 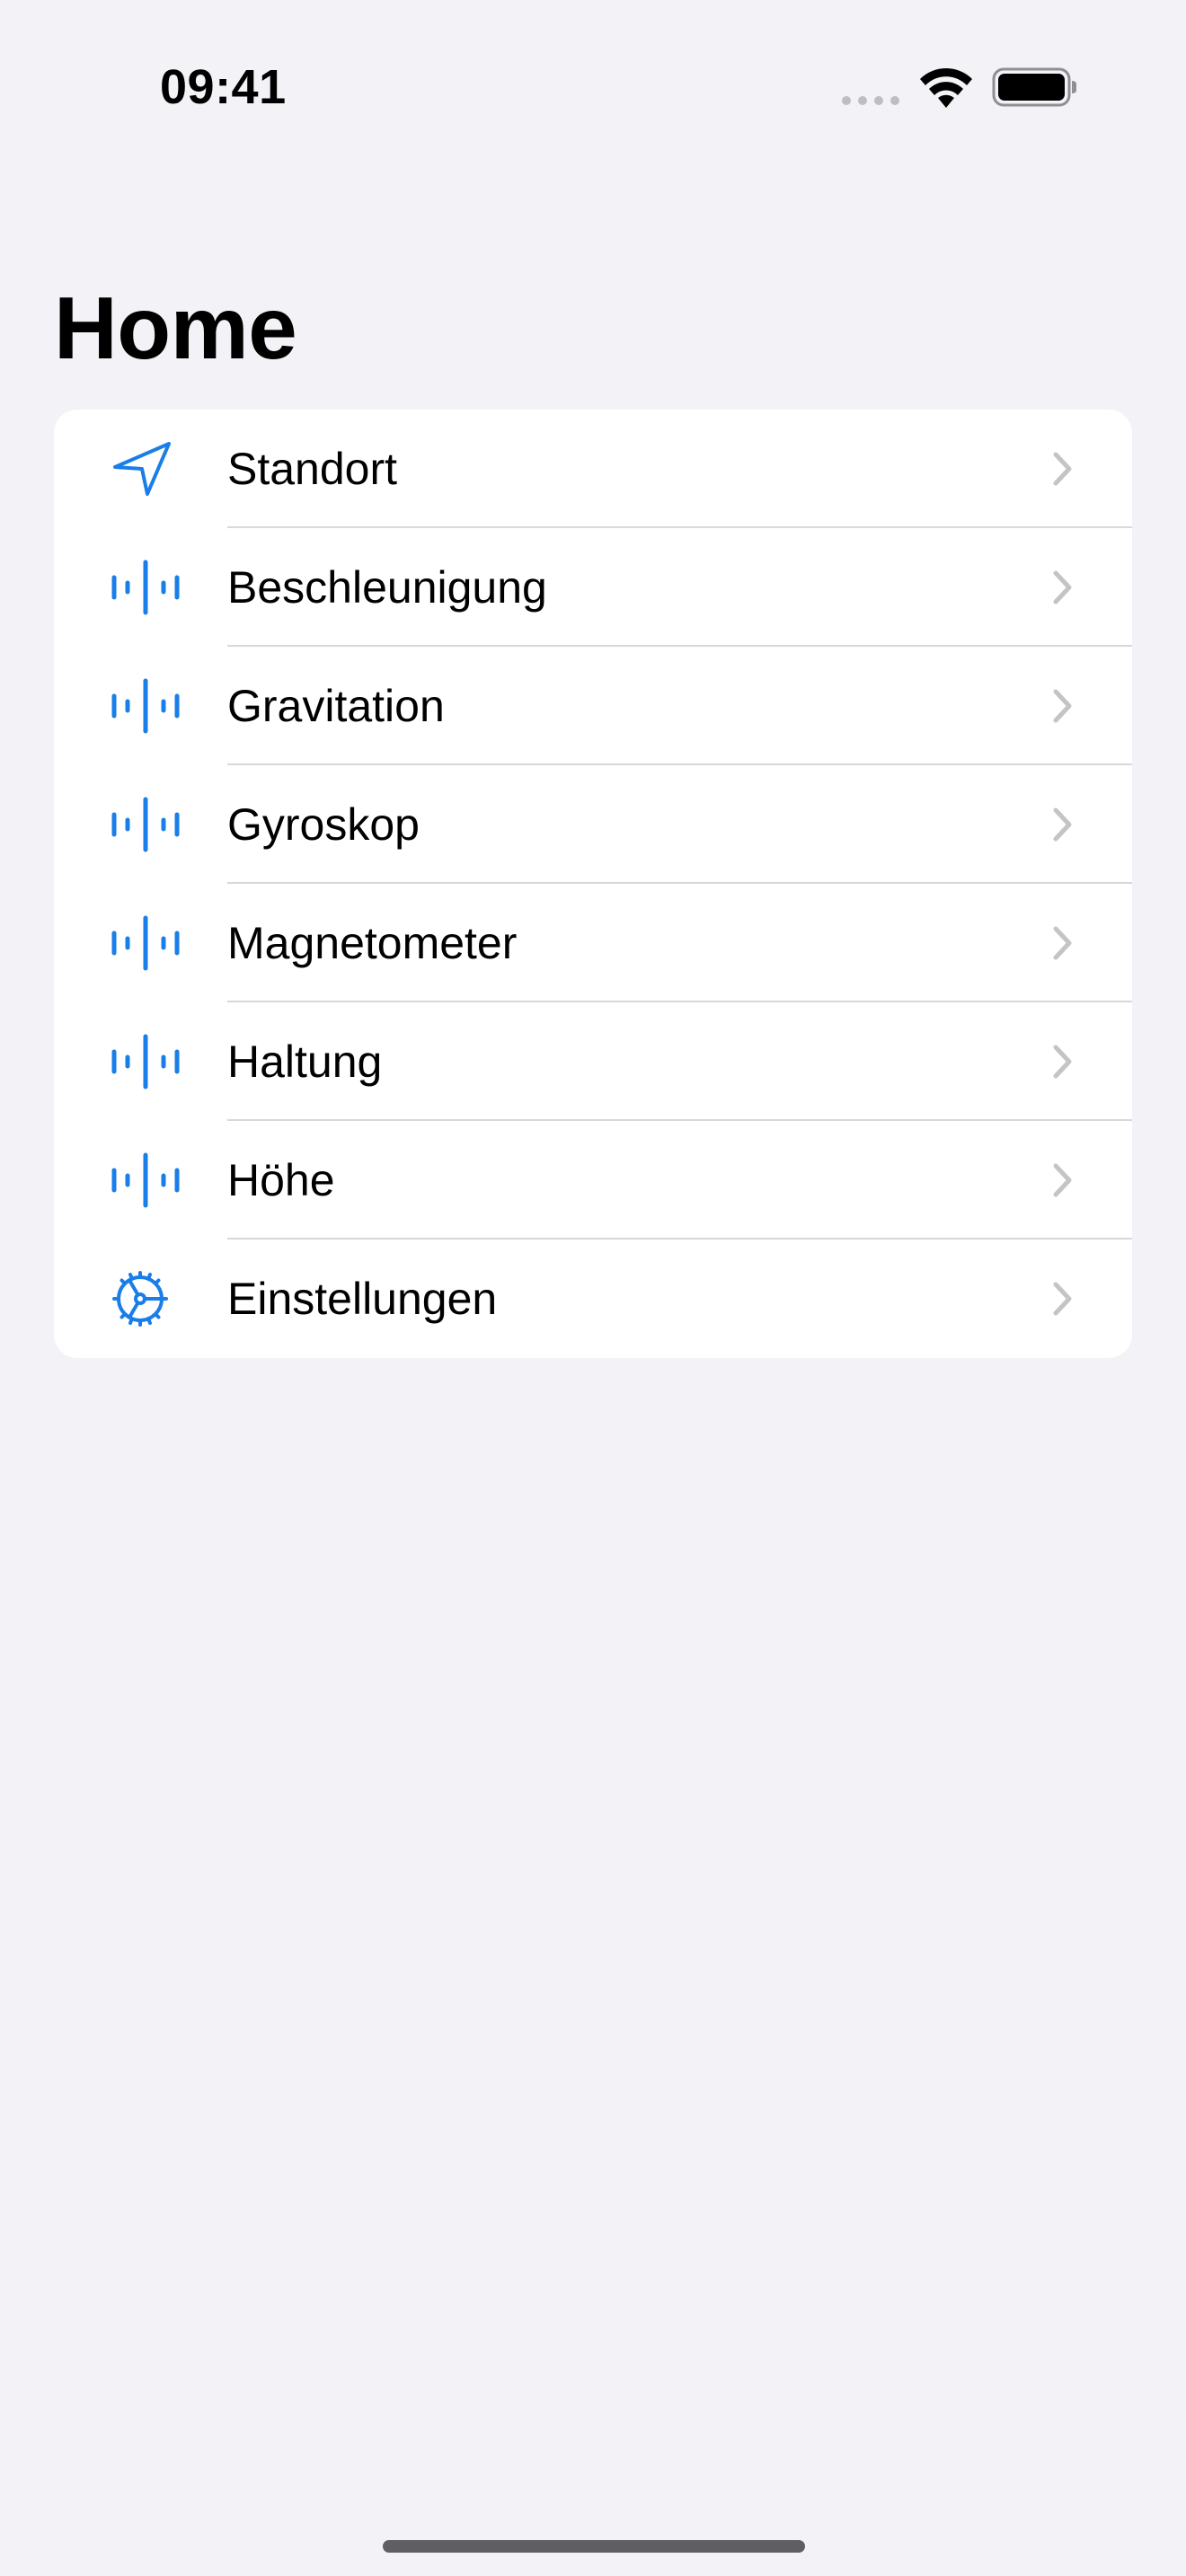 What do you see at coordinates (362, 1299) in the screenshot?
I see `list-item-label: Einstellungen` at bounding box center [362, 1299].